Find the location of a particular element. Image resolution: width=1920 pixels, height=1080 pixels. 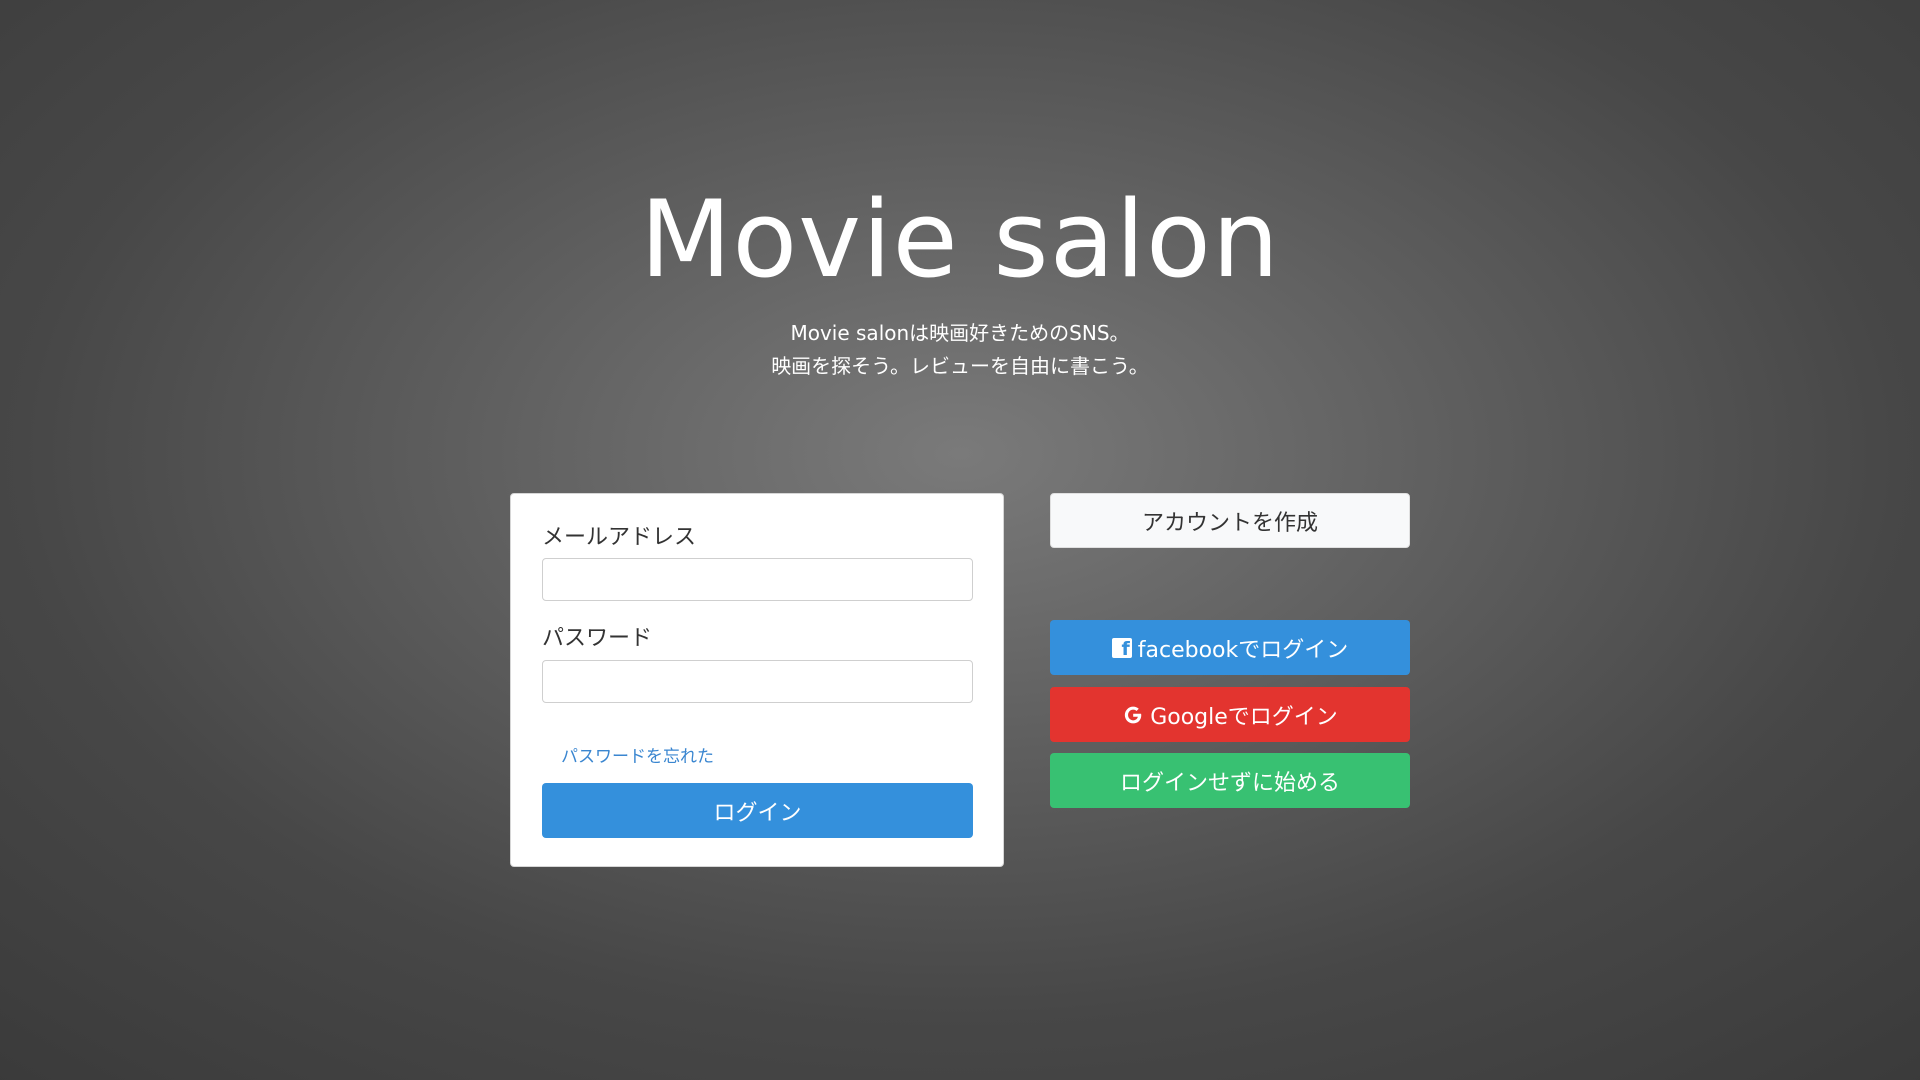

guest-start-label: ログインせずに始める is located at coordinates (1229, 783).